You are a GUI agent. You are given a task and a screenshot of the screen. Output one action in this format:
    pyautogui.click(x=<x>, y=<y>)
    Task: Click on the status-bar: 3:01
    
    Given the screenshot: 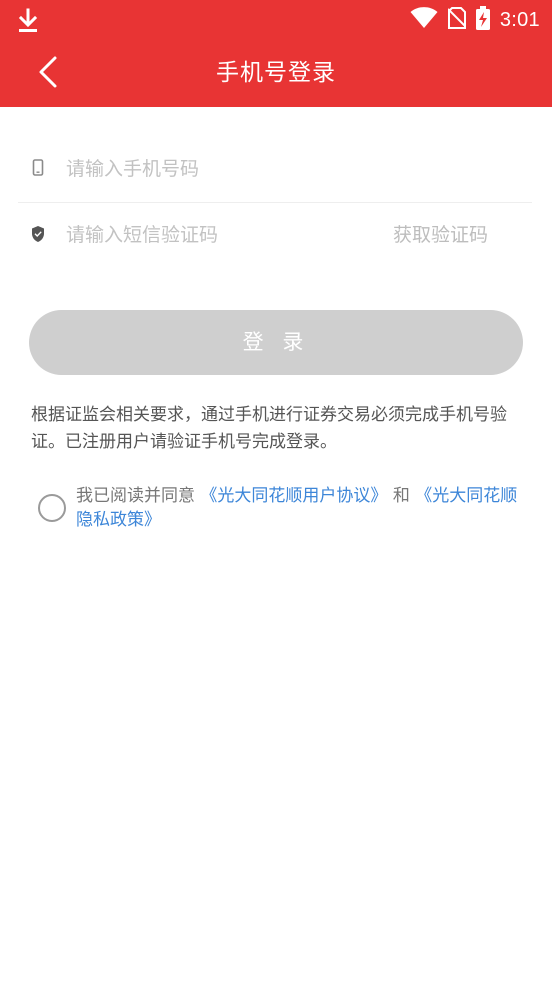 What is the action you would take?
    pyautogui.click(x=276, y=20)
    